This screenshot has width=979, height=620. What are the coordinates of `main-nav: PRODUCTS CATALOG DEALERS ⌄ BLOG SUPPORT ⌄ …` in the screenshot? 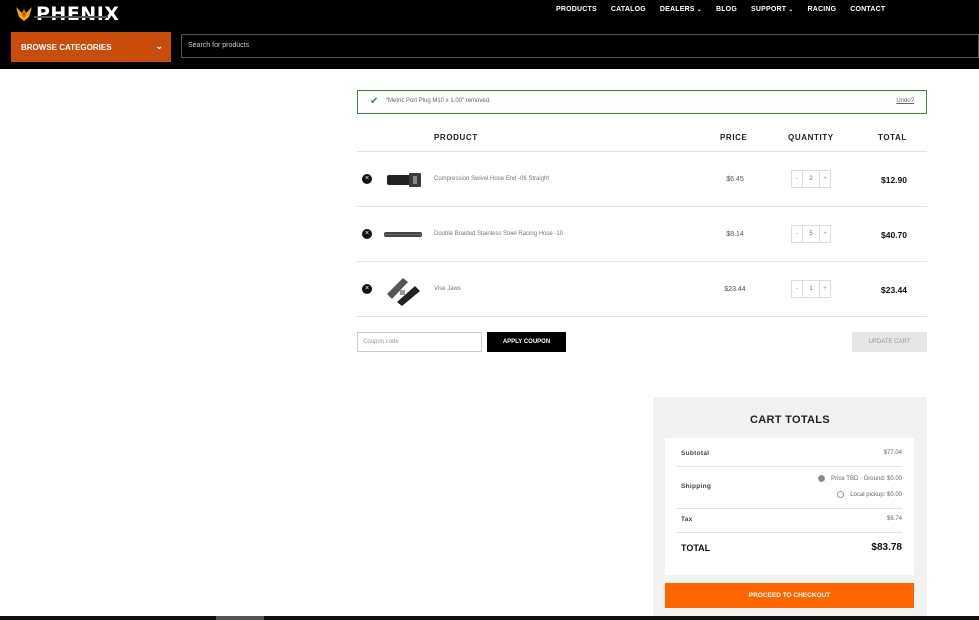 It's located at (727, 9).